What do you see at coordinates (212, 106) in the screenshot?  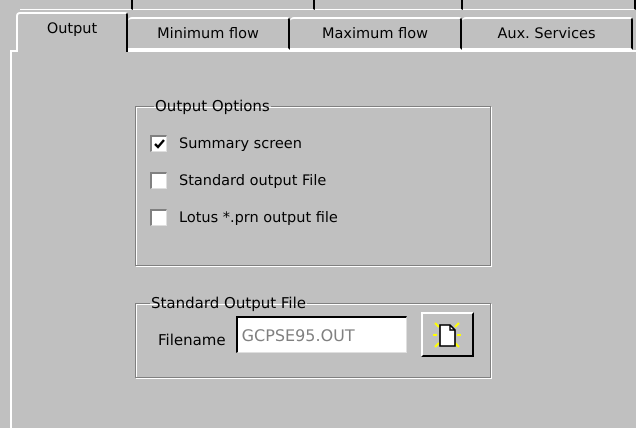 I see `group-title: Output Options` at bounding box center [212, 106].